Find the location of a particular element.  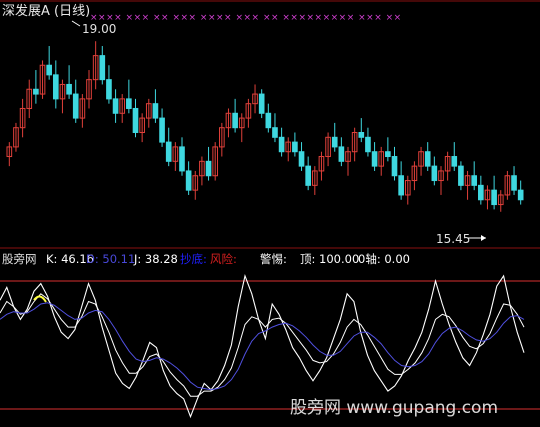

low-annotation: 15.45 is located at coordinates (461, 239).